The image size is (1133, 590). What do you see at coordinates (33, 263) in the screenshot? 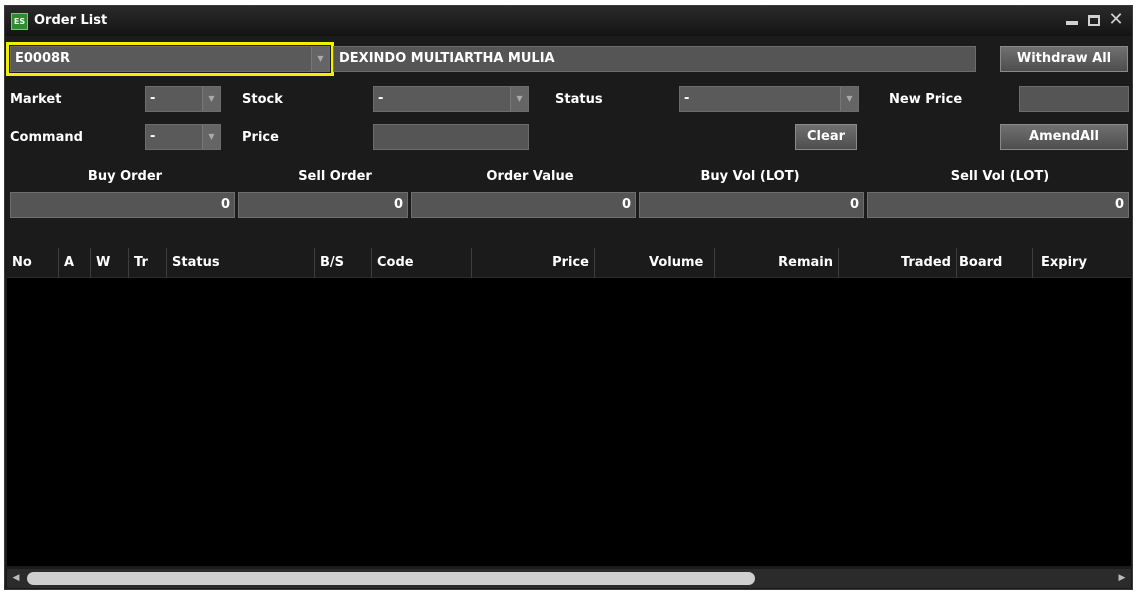
I see `col-header-no: No` at bounding box center [33, 263].